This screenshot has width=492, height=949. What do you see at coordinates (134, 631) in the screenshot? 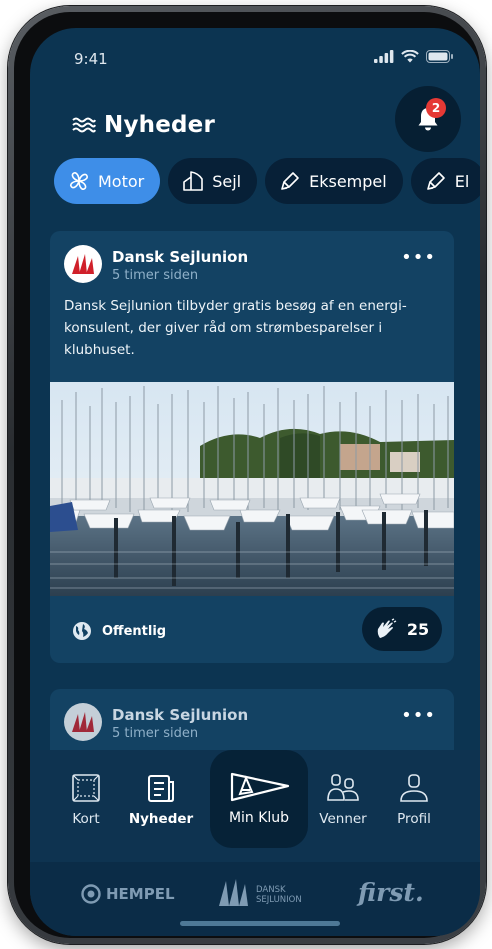
I see `visibility-label: Offentlig` at bounding box center [134, 631].